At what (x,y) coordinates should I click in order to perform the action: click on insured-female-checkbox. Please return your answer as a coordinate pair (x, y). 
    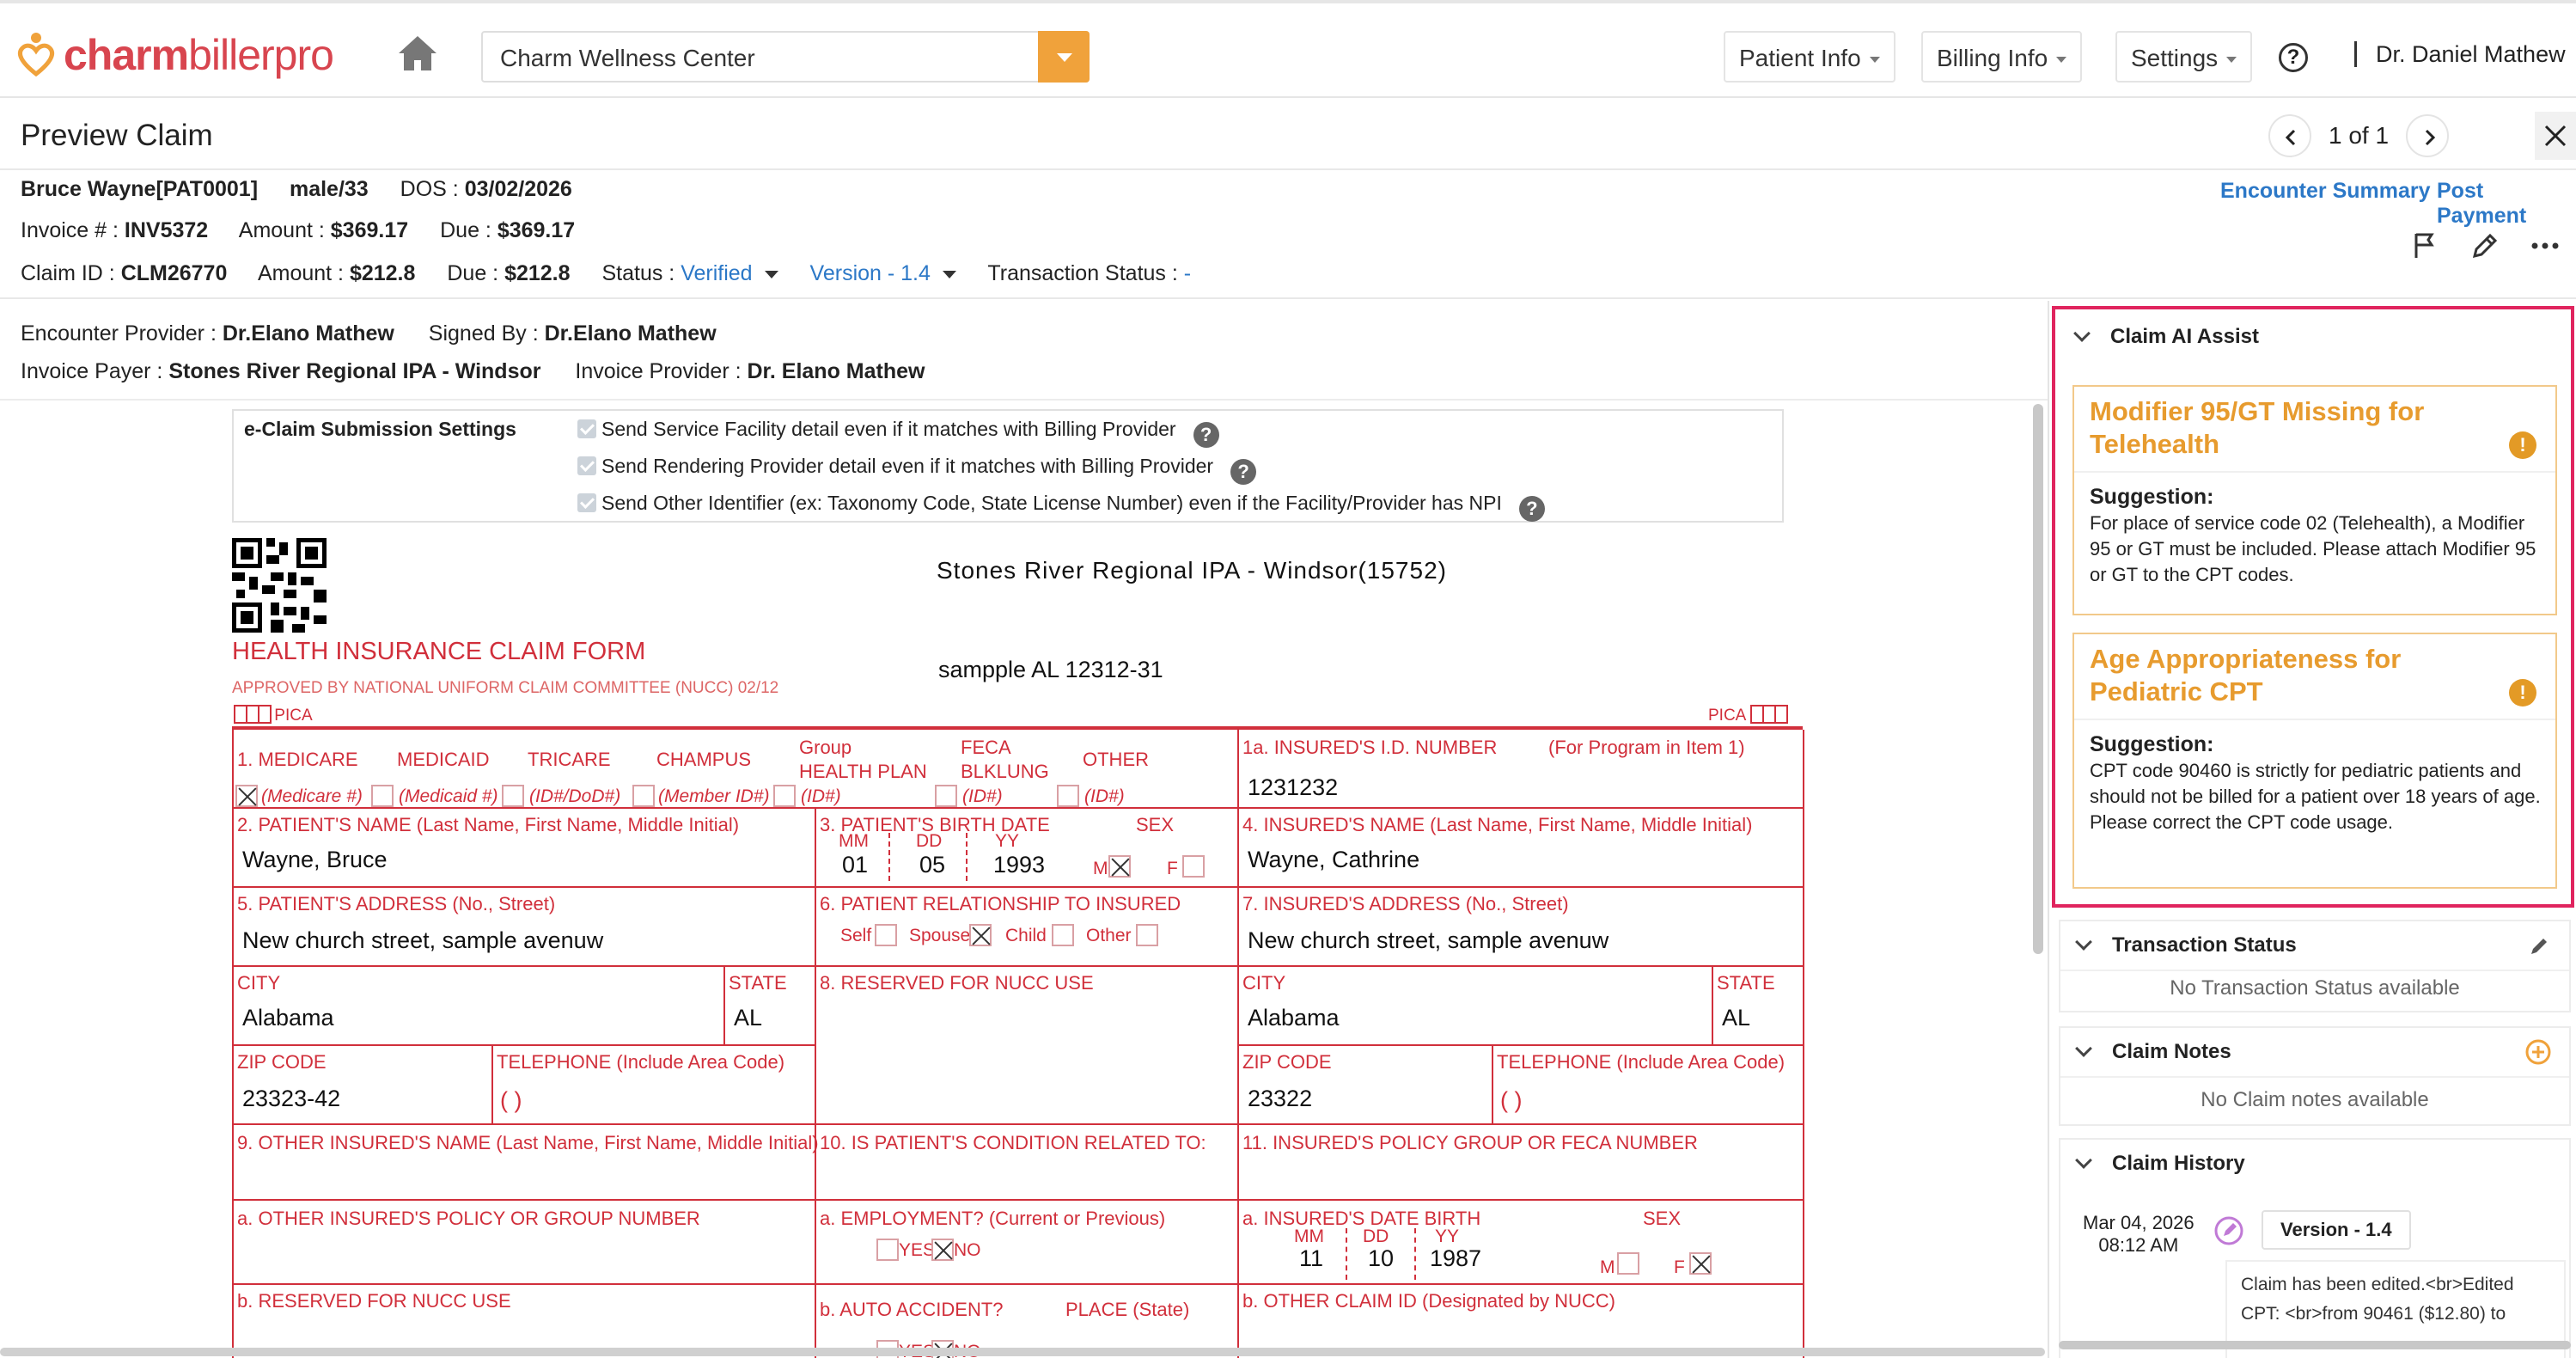
    Looking at the image, I should click on (1700, 1264).